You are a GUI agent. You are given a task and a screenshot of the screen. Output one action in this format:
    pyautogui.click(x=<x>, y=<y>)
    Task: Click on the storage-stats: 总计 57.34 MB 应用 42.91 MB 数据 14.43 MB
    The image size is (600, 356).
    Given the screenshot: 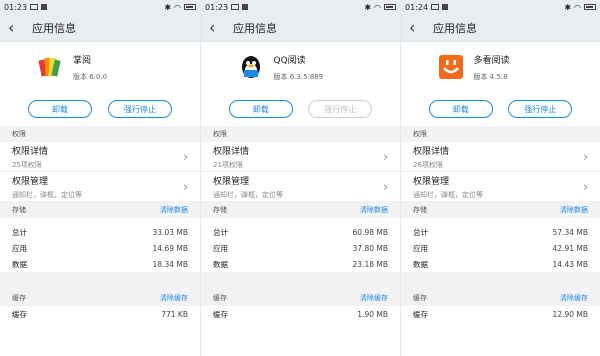 What is the action you would take?
    pyautogui.click(x=500, y=248)
    